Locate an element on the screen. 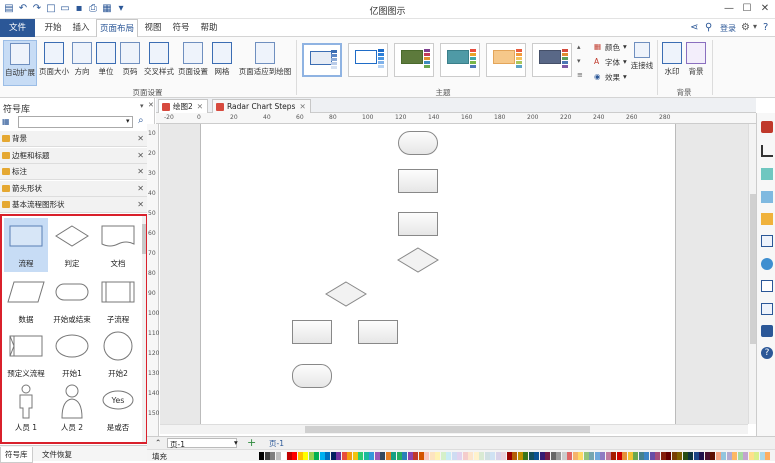 This screenshot has width=775, height=463. theme-scroll-down-icon: ▾ is located at coordinates (579, 61).